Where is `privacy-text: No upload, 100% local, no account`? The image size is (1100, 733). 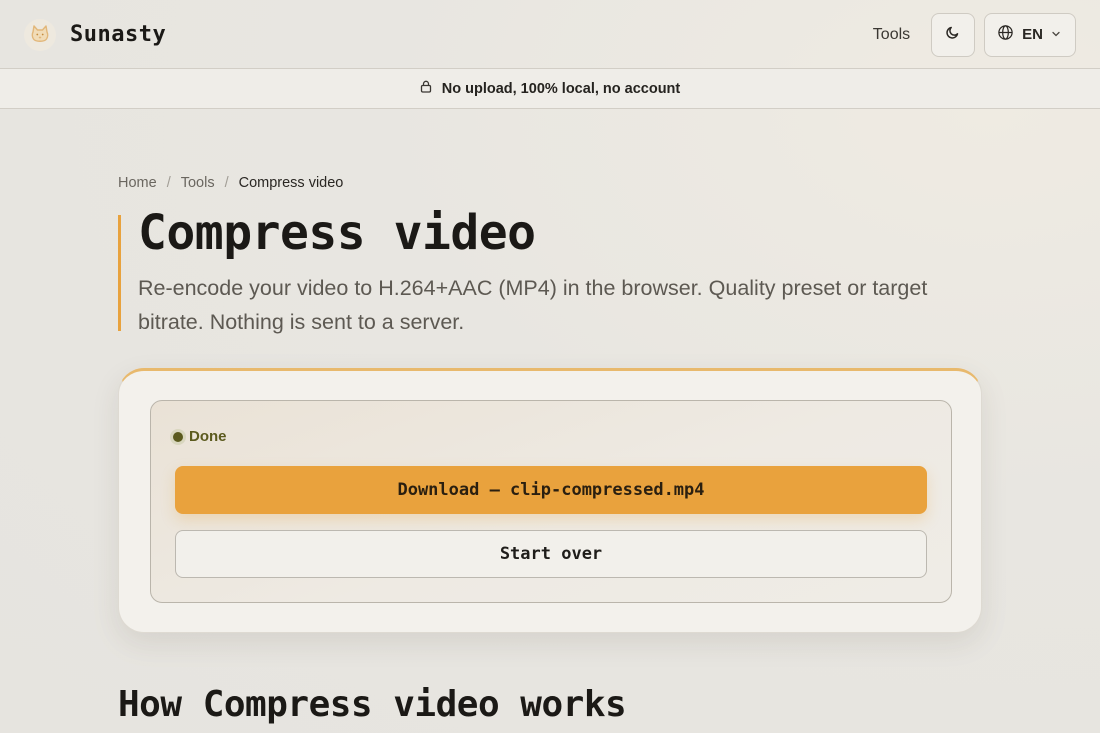 privacy-text: No upload, 100% local, no account is located at coordinates (561, 88).